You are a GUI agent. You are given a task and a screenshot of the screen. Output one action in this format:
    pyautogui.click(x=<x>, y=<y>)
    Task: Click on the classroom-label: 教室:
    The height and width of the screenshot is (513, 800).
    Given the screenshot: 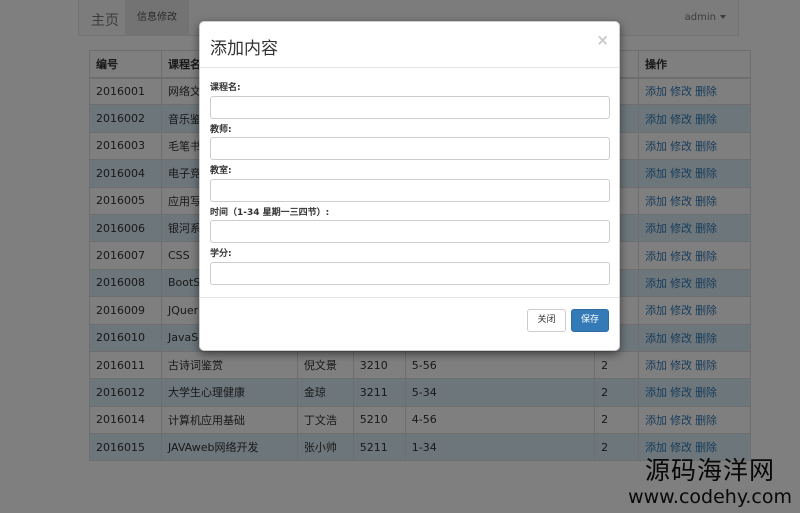 What is the action you would take?
    pyautogui.click(x=221, y=171)
    